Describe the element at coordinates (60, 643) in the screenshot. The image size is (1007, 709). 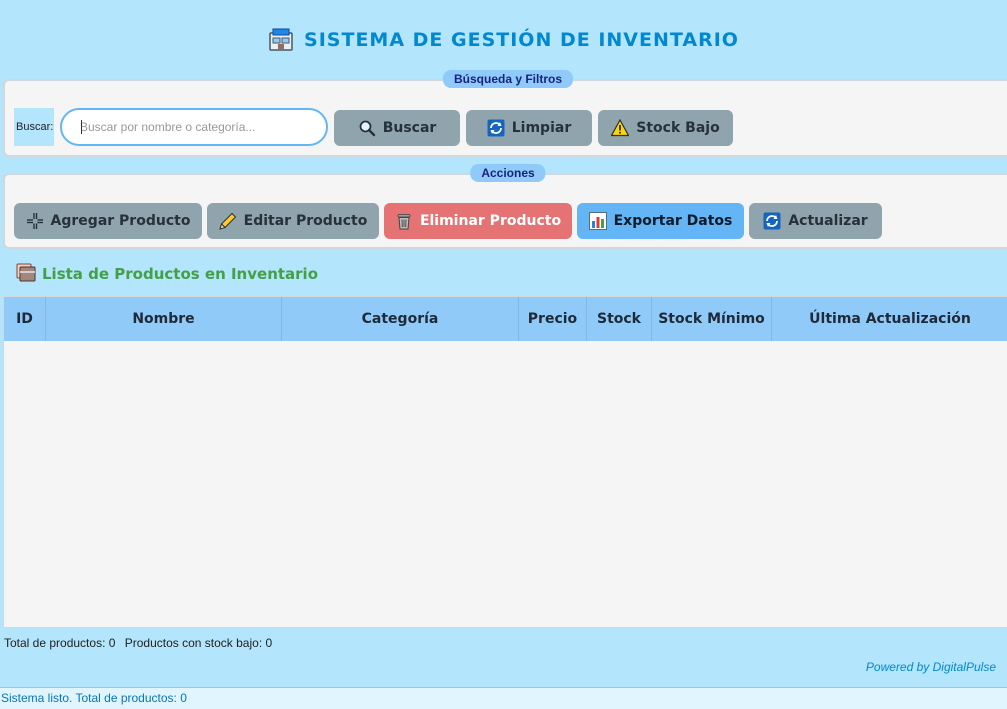
I see `total-products-text: Total de productos: 0` at that location.